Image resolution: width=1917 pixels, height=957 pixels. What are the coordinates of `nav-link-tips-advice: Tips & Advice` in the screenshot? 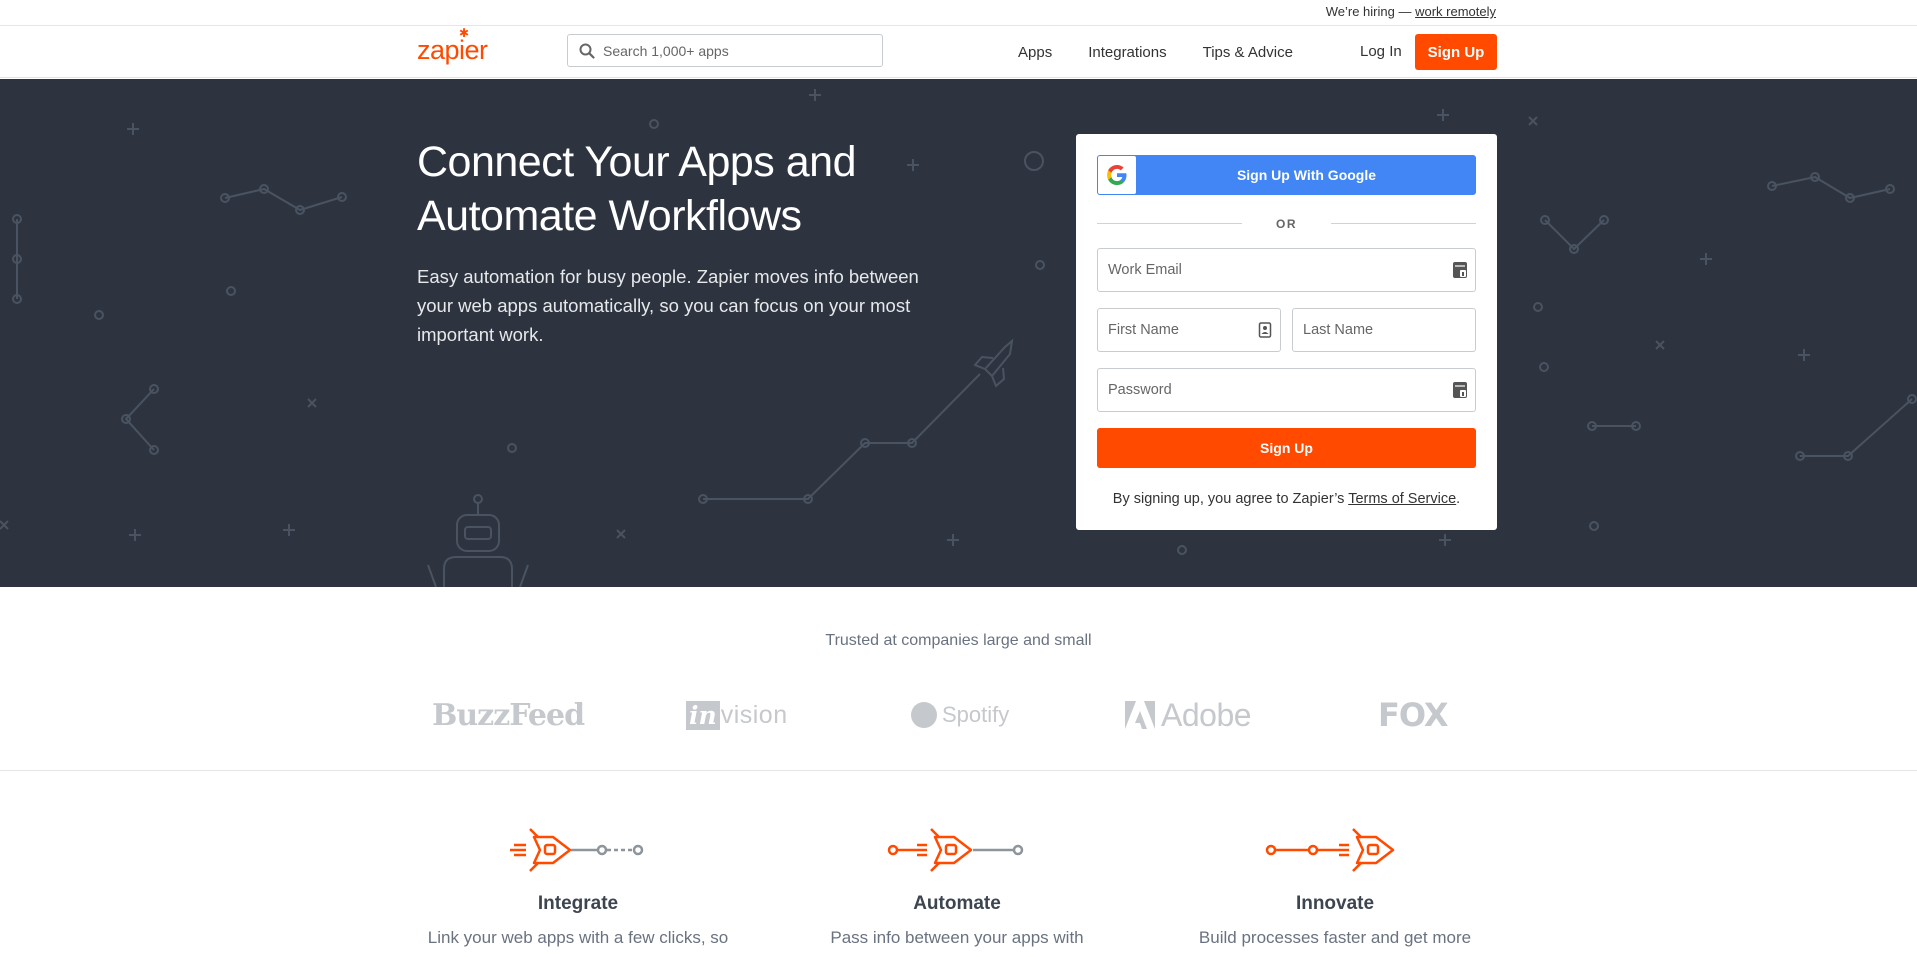 It's located at (1248, 52).